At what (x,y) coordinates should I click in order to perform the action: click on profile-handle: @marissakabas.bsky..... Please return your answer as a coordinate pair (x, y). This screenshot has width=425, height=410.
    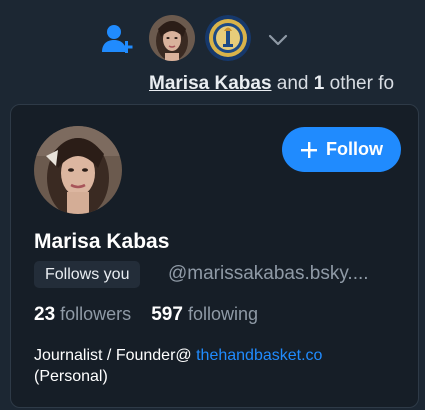
    Looking at the image, I should click on (268, 274).